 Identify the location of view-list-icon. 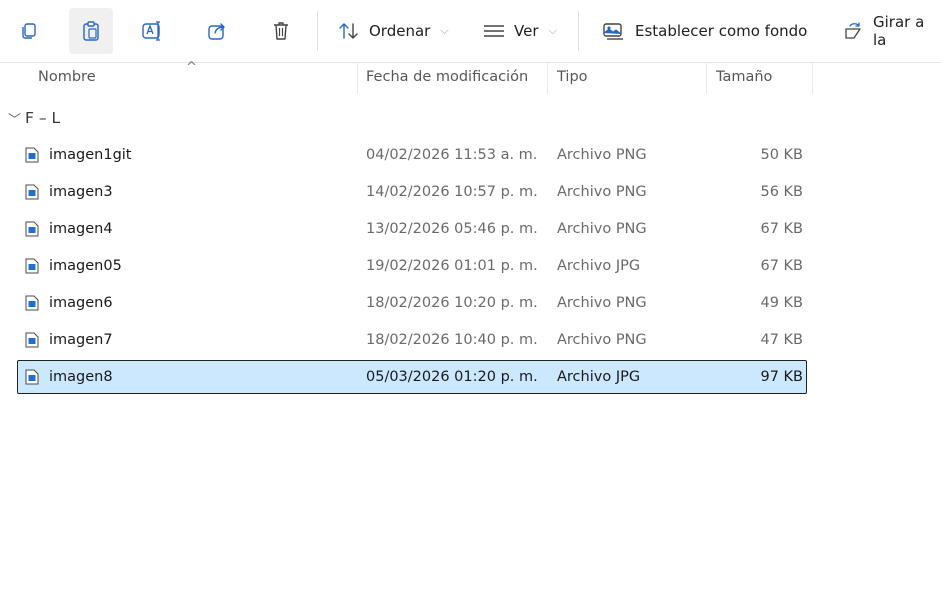
(494, 31).